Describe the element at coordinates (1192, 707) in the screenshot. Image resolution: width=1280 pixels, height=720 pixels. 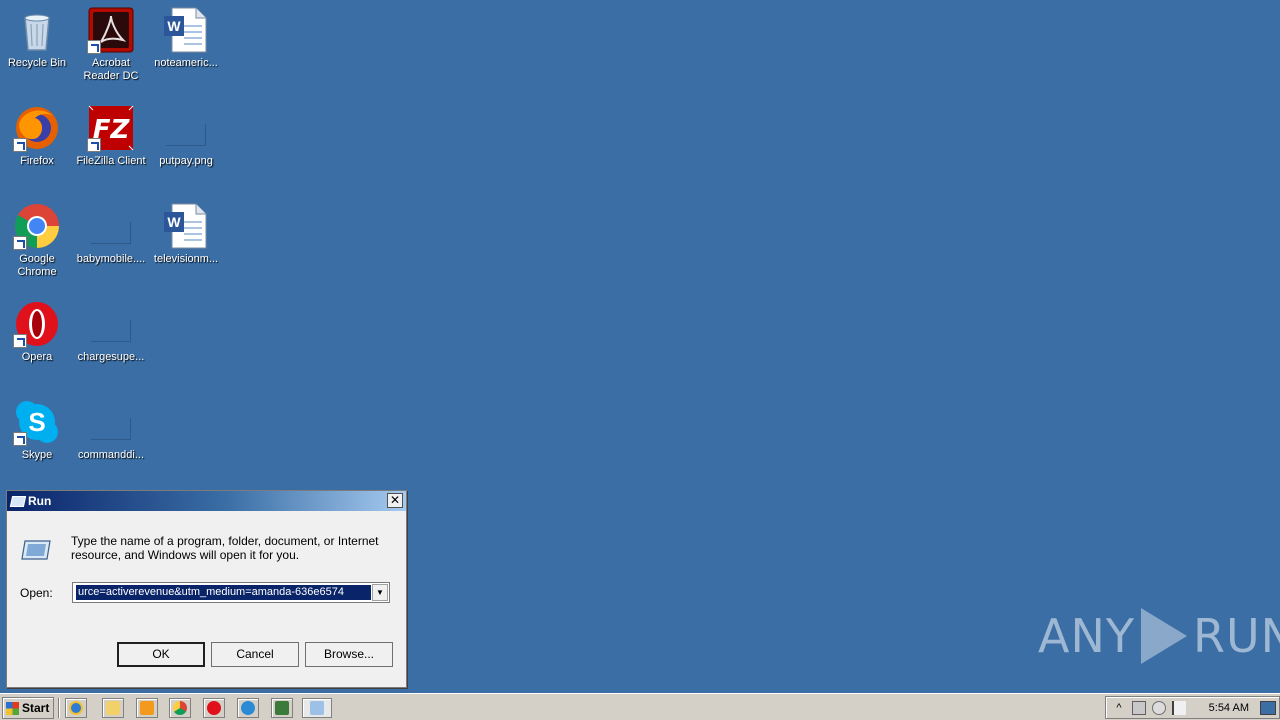
I see `system-tray: ^ 5:54 AM` at that location.